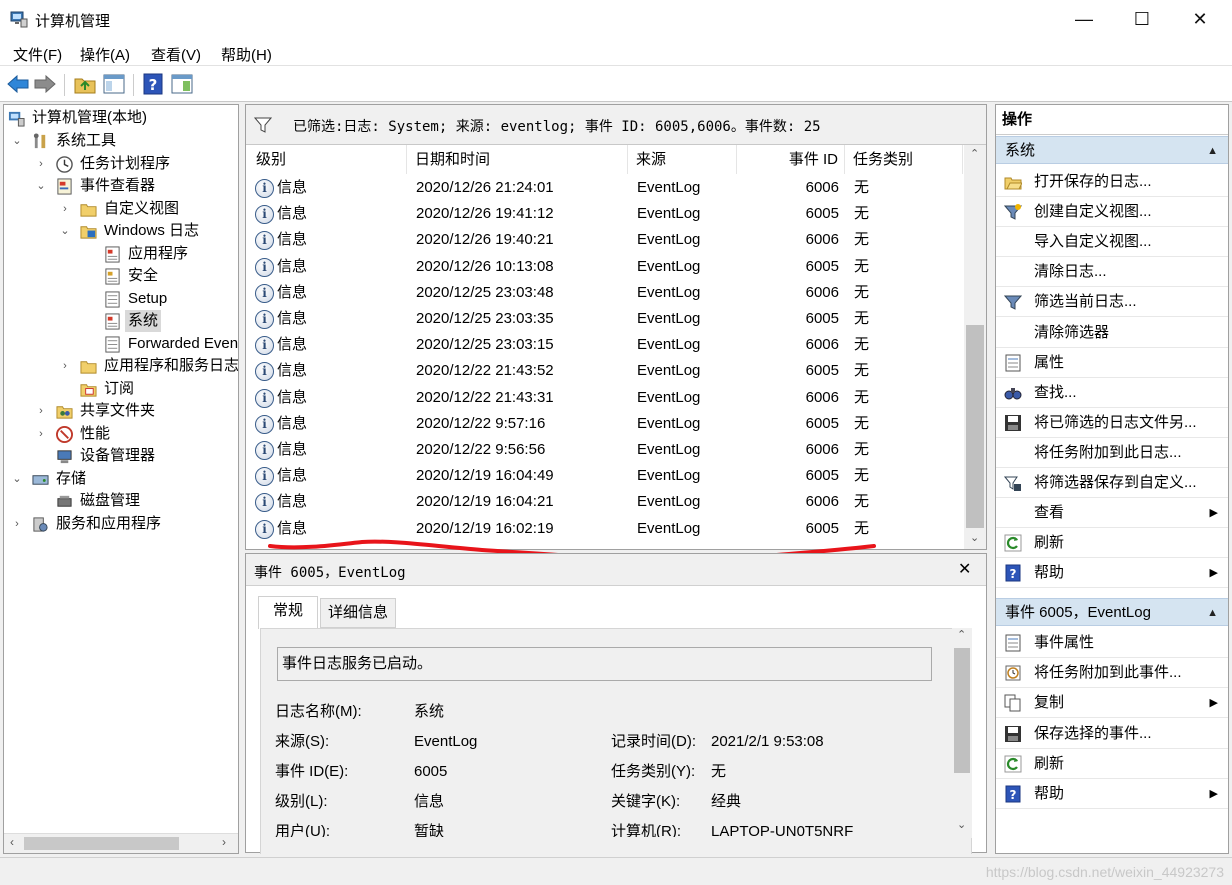  What do you see at coordinates (782, 829) in the screenshot?
I see `computer-value: LAPTOP-UN0T5NRF` at bounding box center [782, 829].